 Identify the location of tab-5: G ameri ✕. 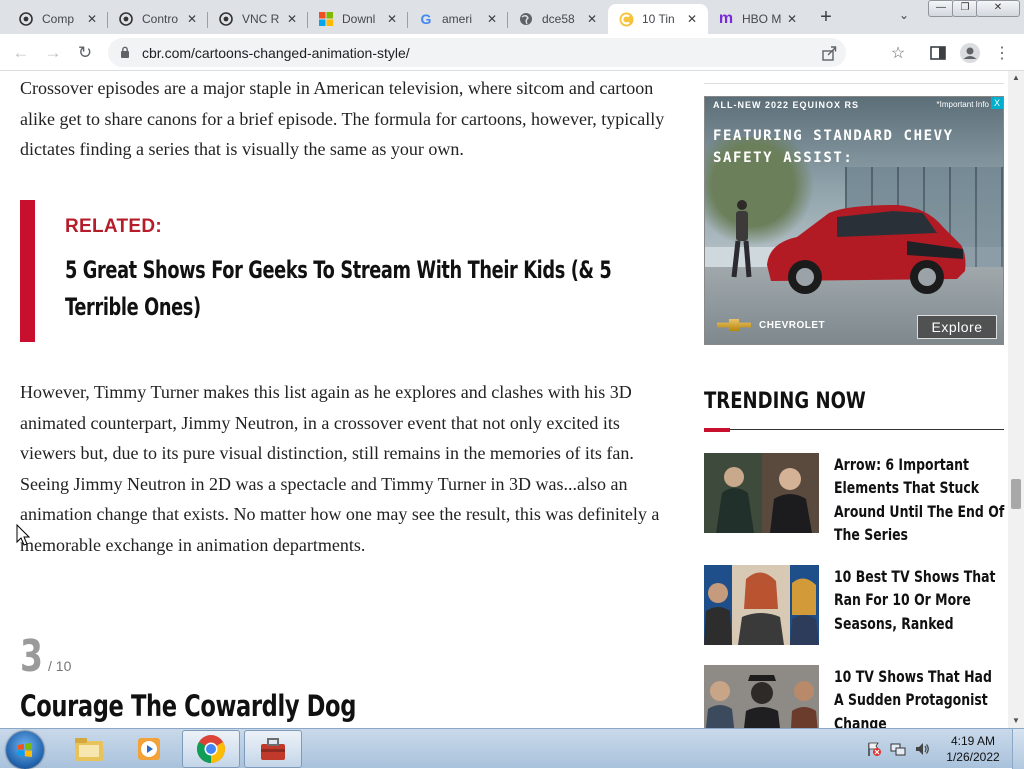
(458, 19).